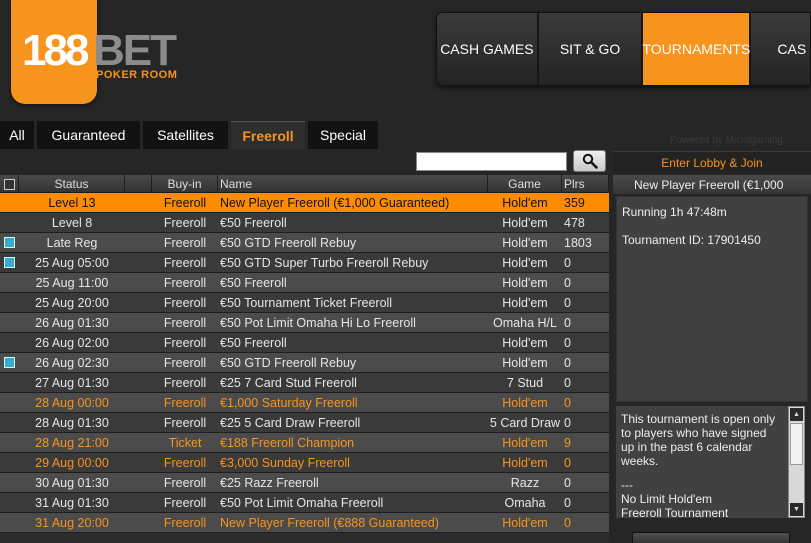 The image size is (811, 543). What do you see at coordinates (185, 135) in the screenshot?
I see `tab-satellites: Satellites` at bounding box center [185, 135].